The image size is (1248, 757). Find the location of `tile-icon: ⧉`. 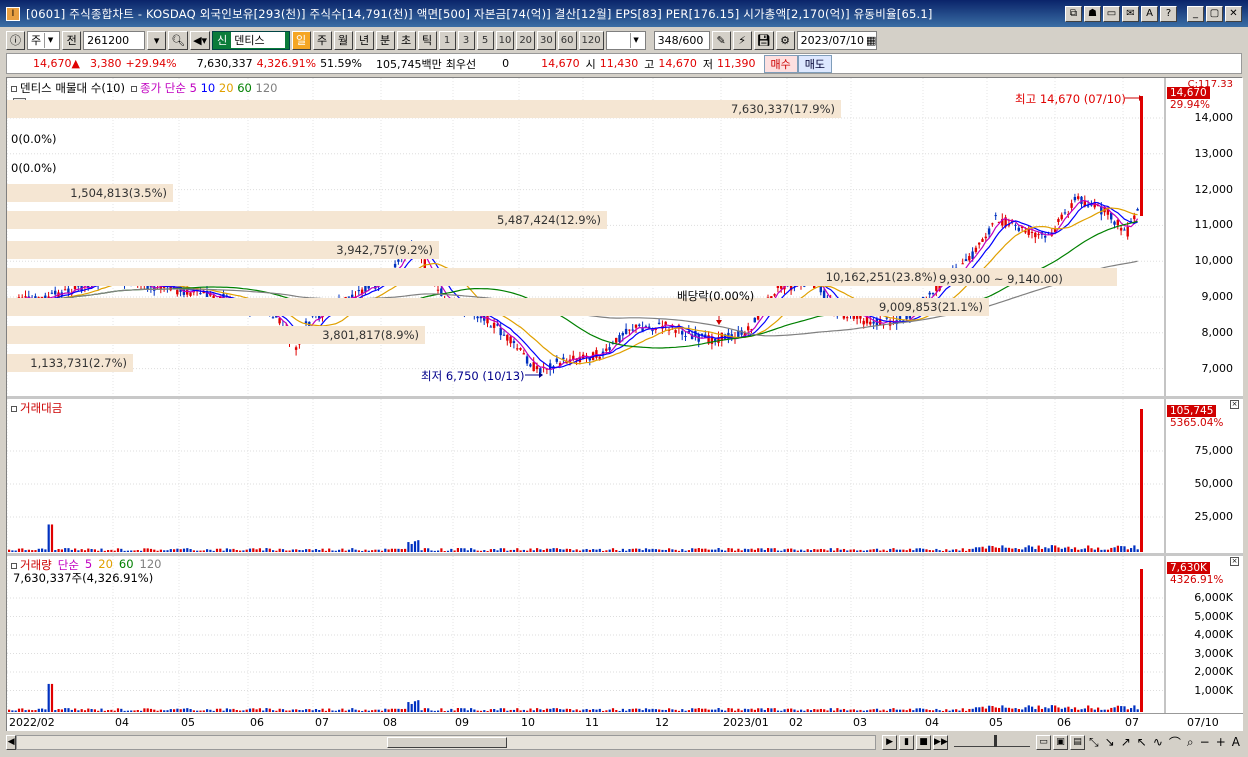

tile-icon: ⧉ is located at coordinates (1073, 13).